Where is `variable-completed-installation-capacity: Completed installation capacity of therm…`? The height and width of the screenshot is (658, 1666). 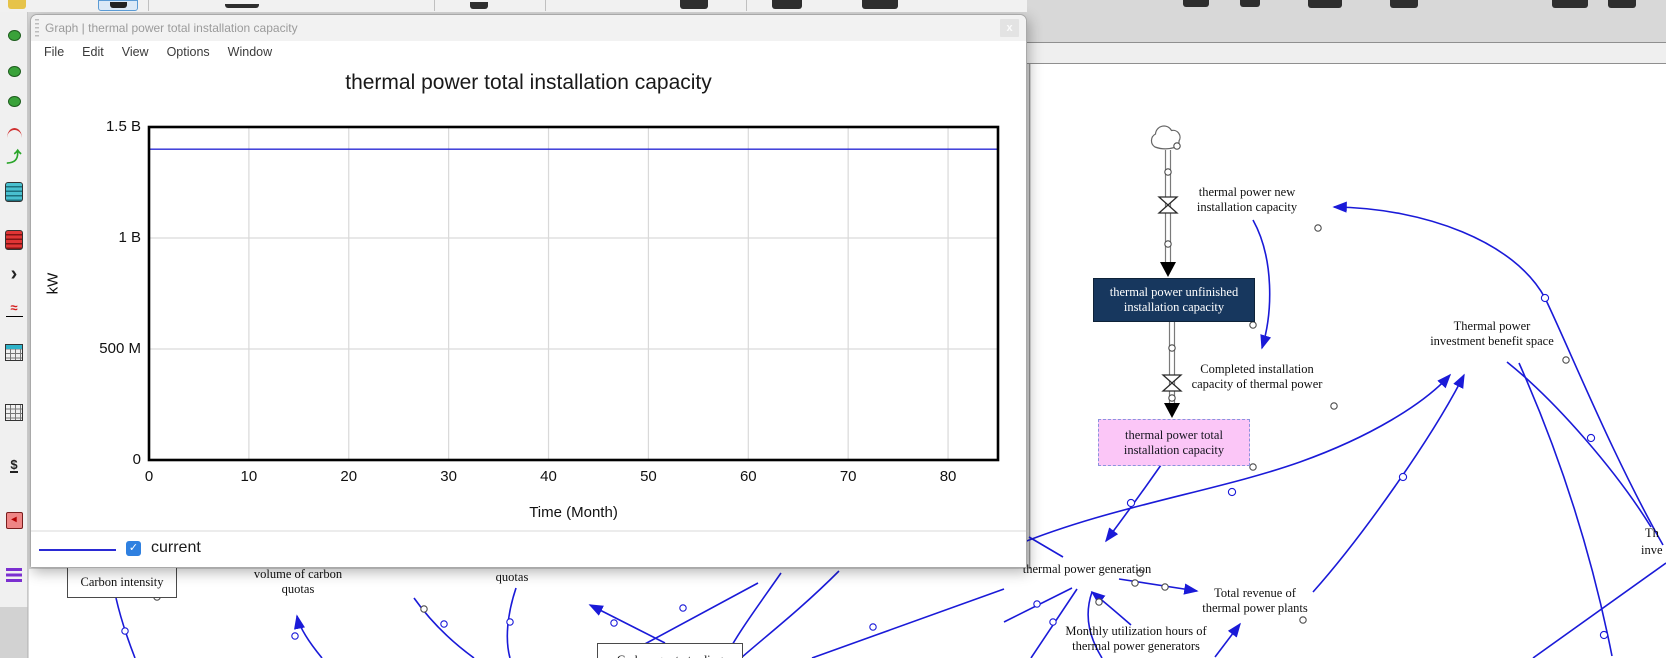
variable-completed-installation-capacity: Completed installation capacity of therm… is located at coordinates (1257, 377).